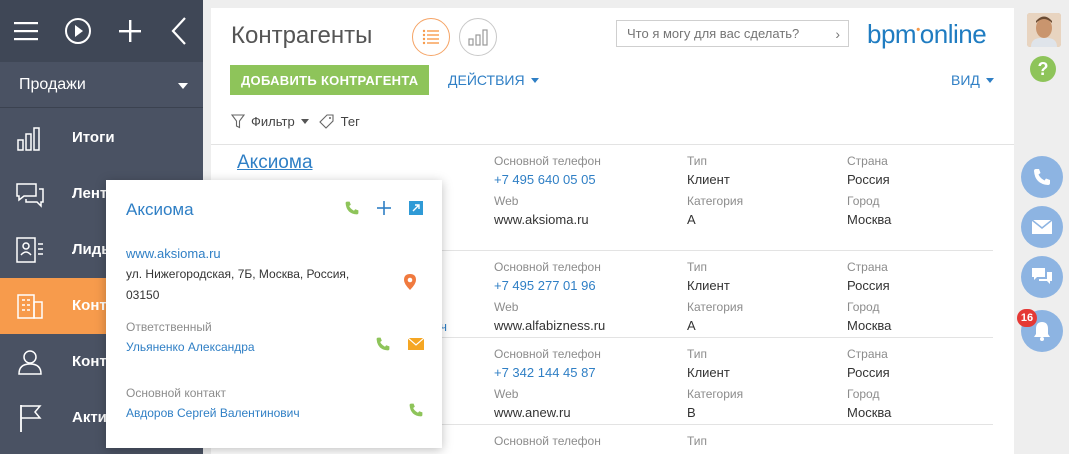  What do you see at coordinates (1043, 69) in the screenshot?
I see `help-button: ?` at bounding box center [1043, 69].